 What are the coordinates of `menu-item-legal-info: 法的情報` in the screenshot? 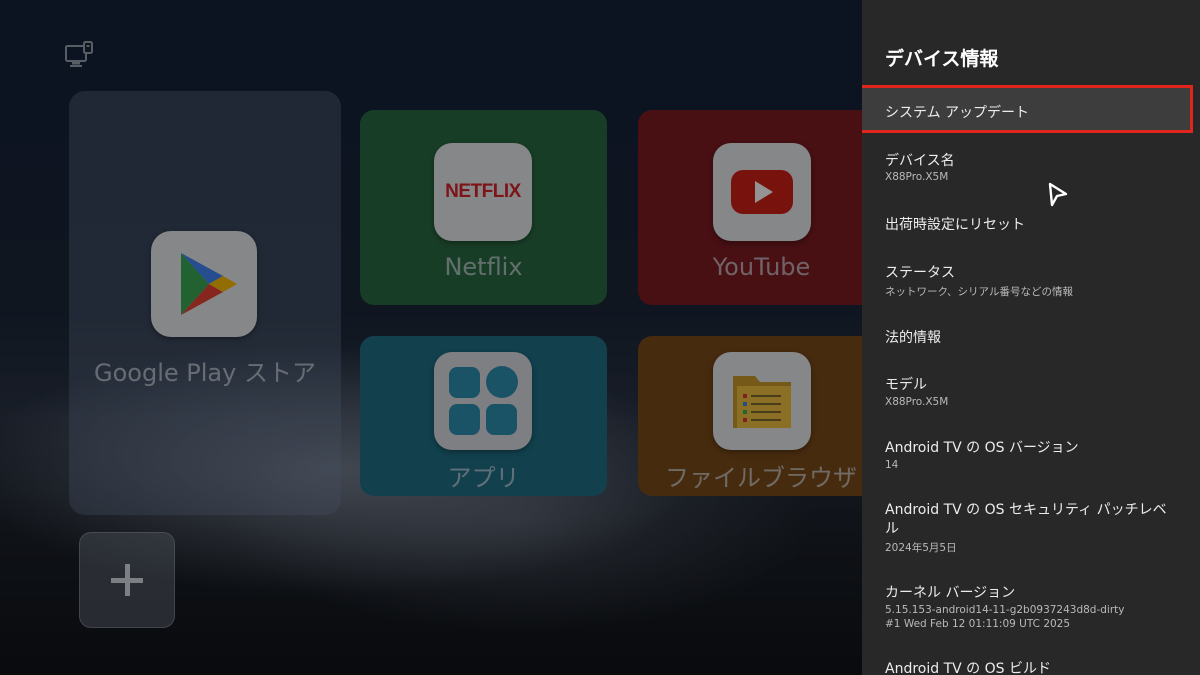 It's located at (1031, 337).